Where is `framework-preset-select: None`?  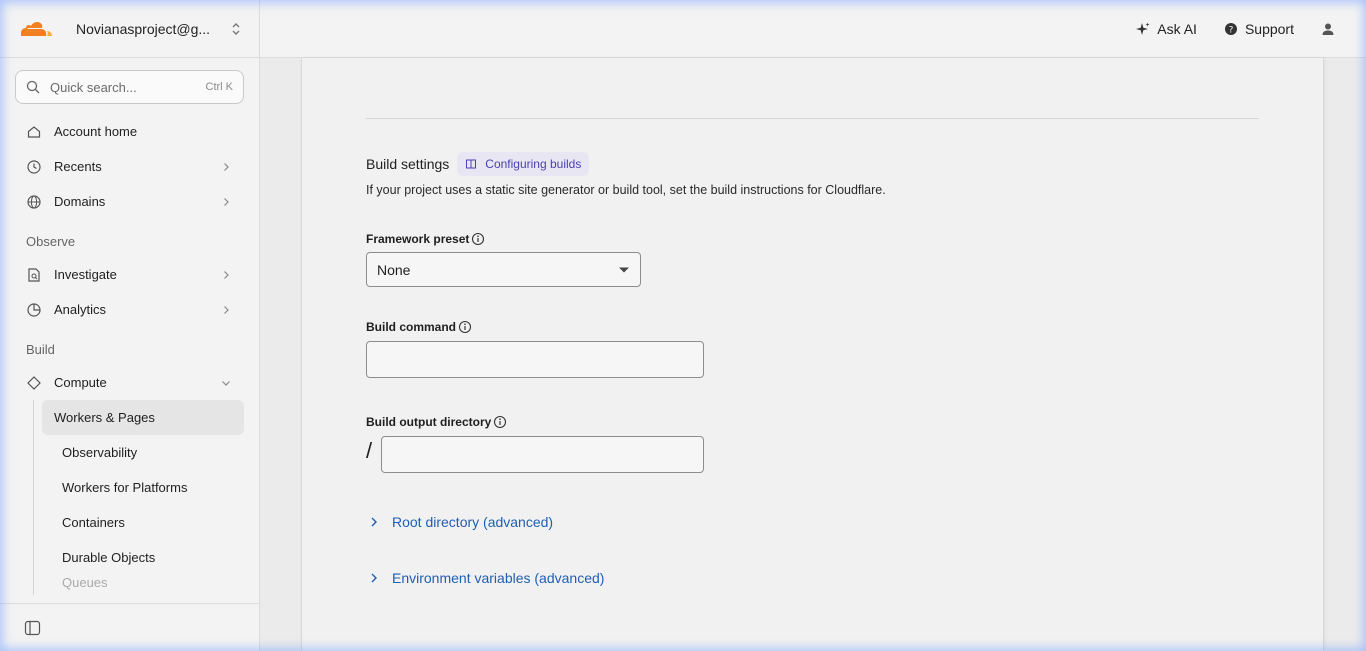
framework-preset-select: None is located at coordinates (503, 269).